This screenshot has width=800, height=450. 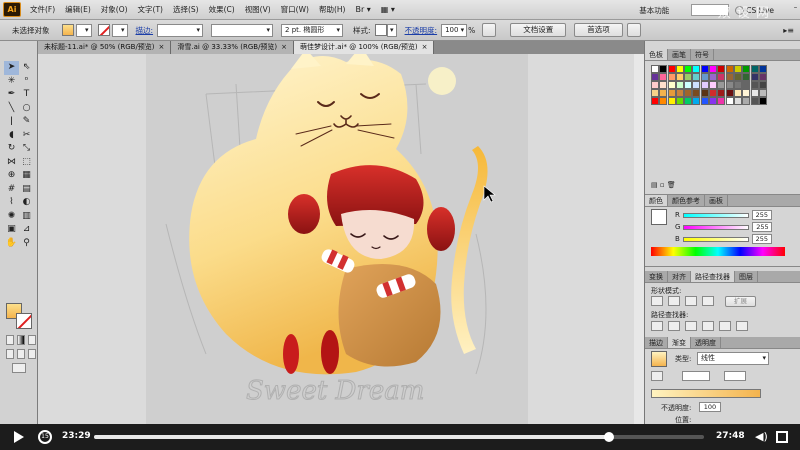 I want to click on tab-cute-dream: 萌佳梦设计.ai* @ 100% (RGB/预览) ×, so click(x=364, y=47).